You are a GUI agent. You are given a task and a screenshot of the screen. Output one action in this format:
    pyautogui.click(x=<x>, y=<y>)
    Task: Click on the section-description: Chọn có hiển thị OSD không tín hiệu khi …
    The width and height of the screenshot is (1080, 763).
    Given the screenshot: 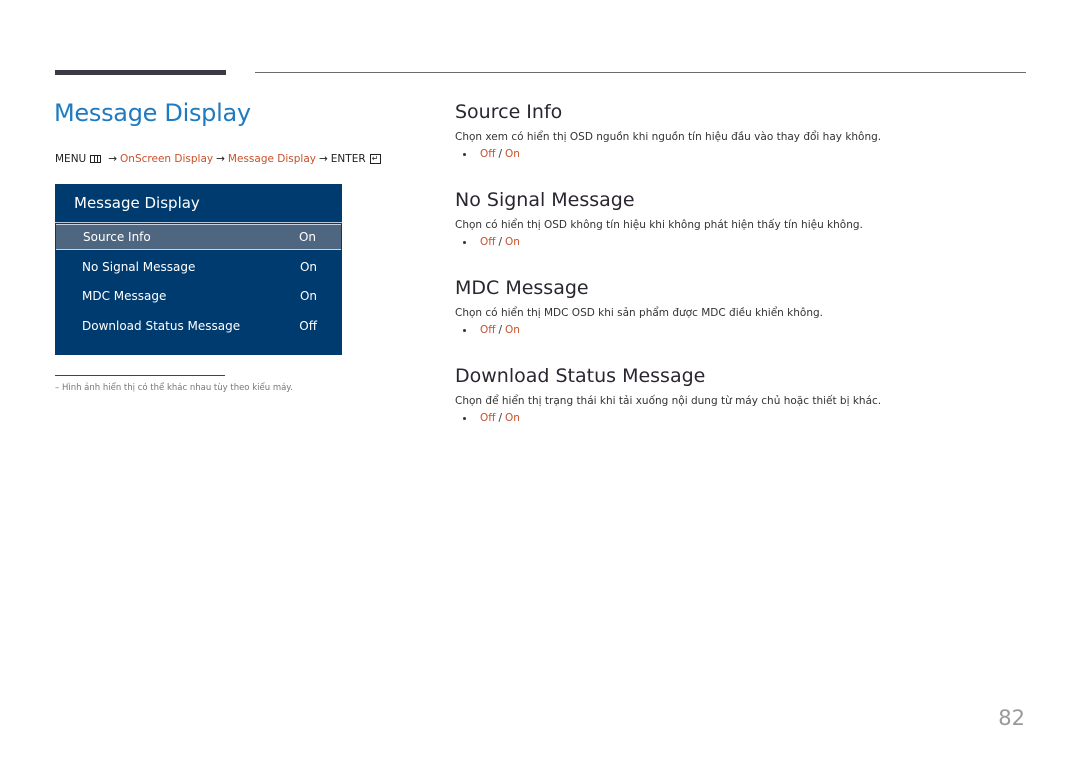 What is the action you would take?
    pyautogui.click(x=659, y=225)
    